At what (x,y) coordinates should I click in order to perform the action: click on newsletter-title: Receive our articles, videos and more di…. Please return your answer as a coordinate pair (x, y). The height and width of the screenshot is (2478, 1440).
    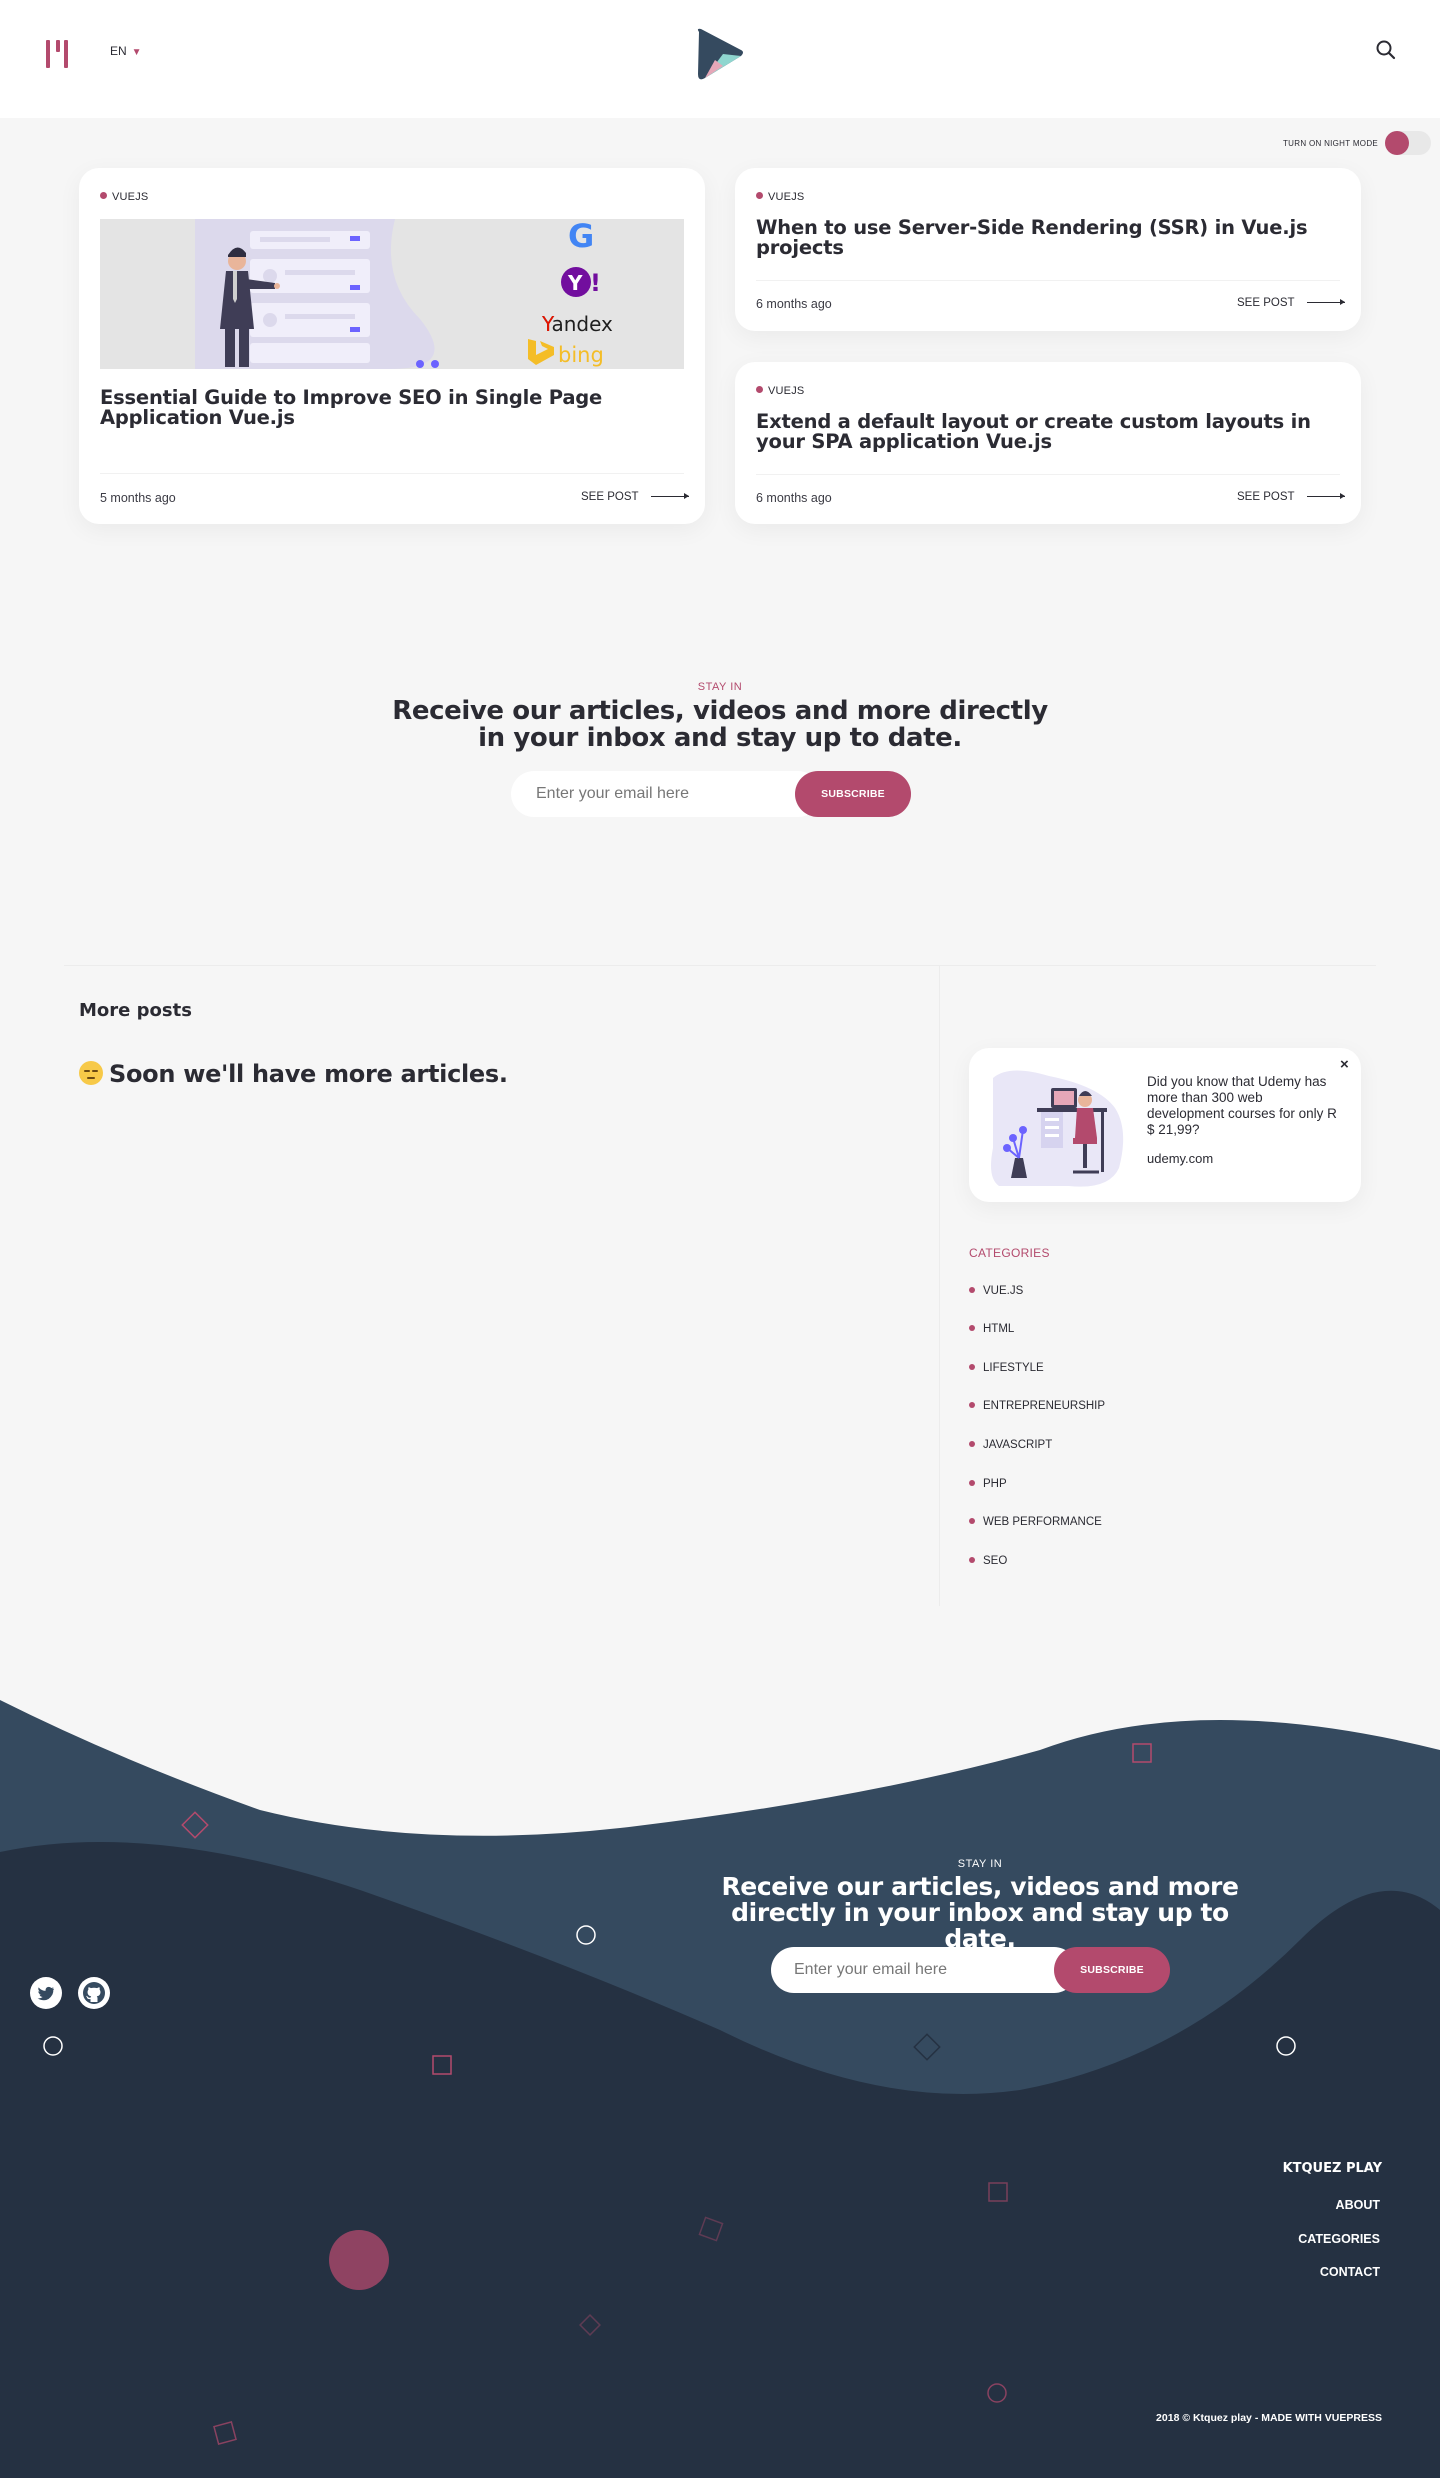
    Looking at the image, I should click on (720, 725).